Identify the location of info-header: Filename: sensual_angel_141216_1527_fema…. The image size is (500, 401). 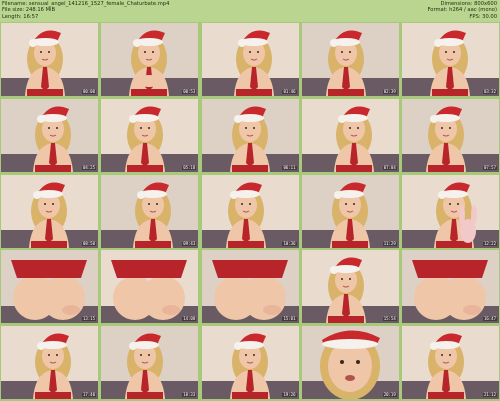
(250, 11).